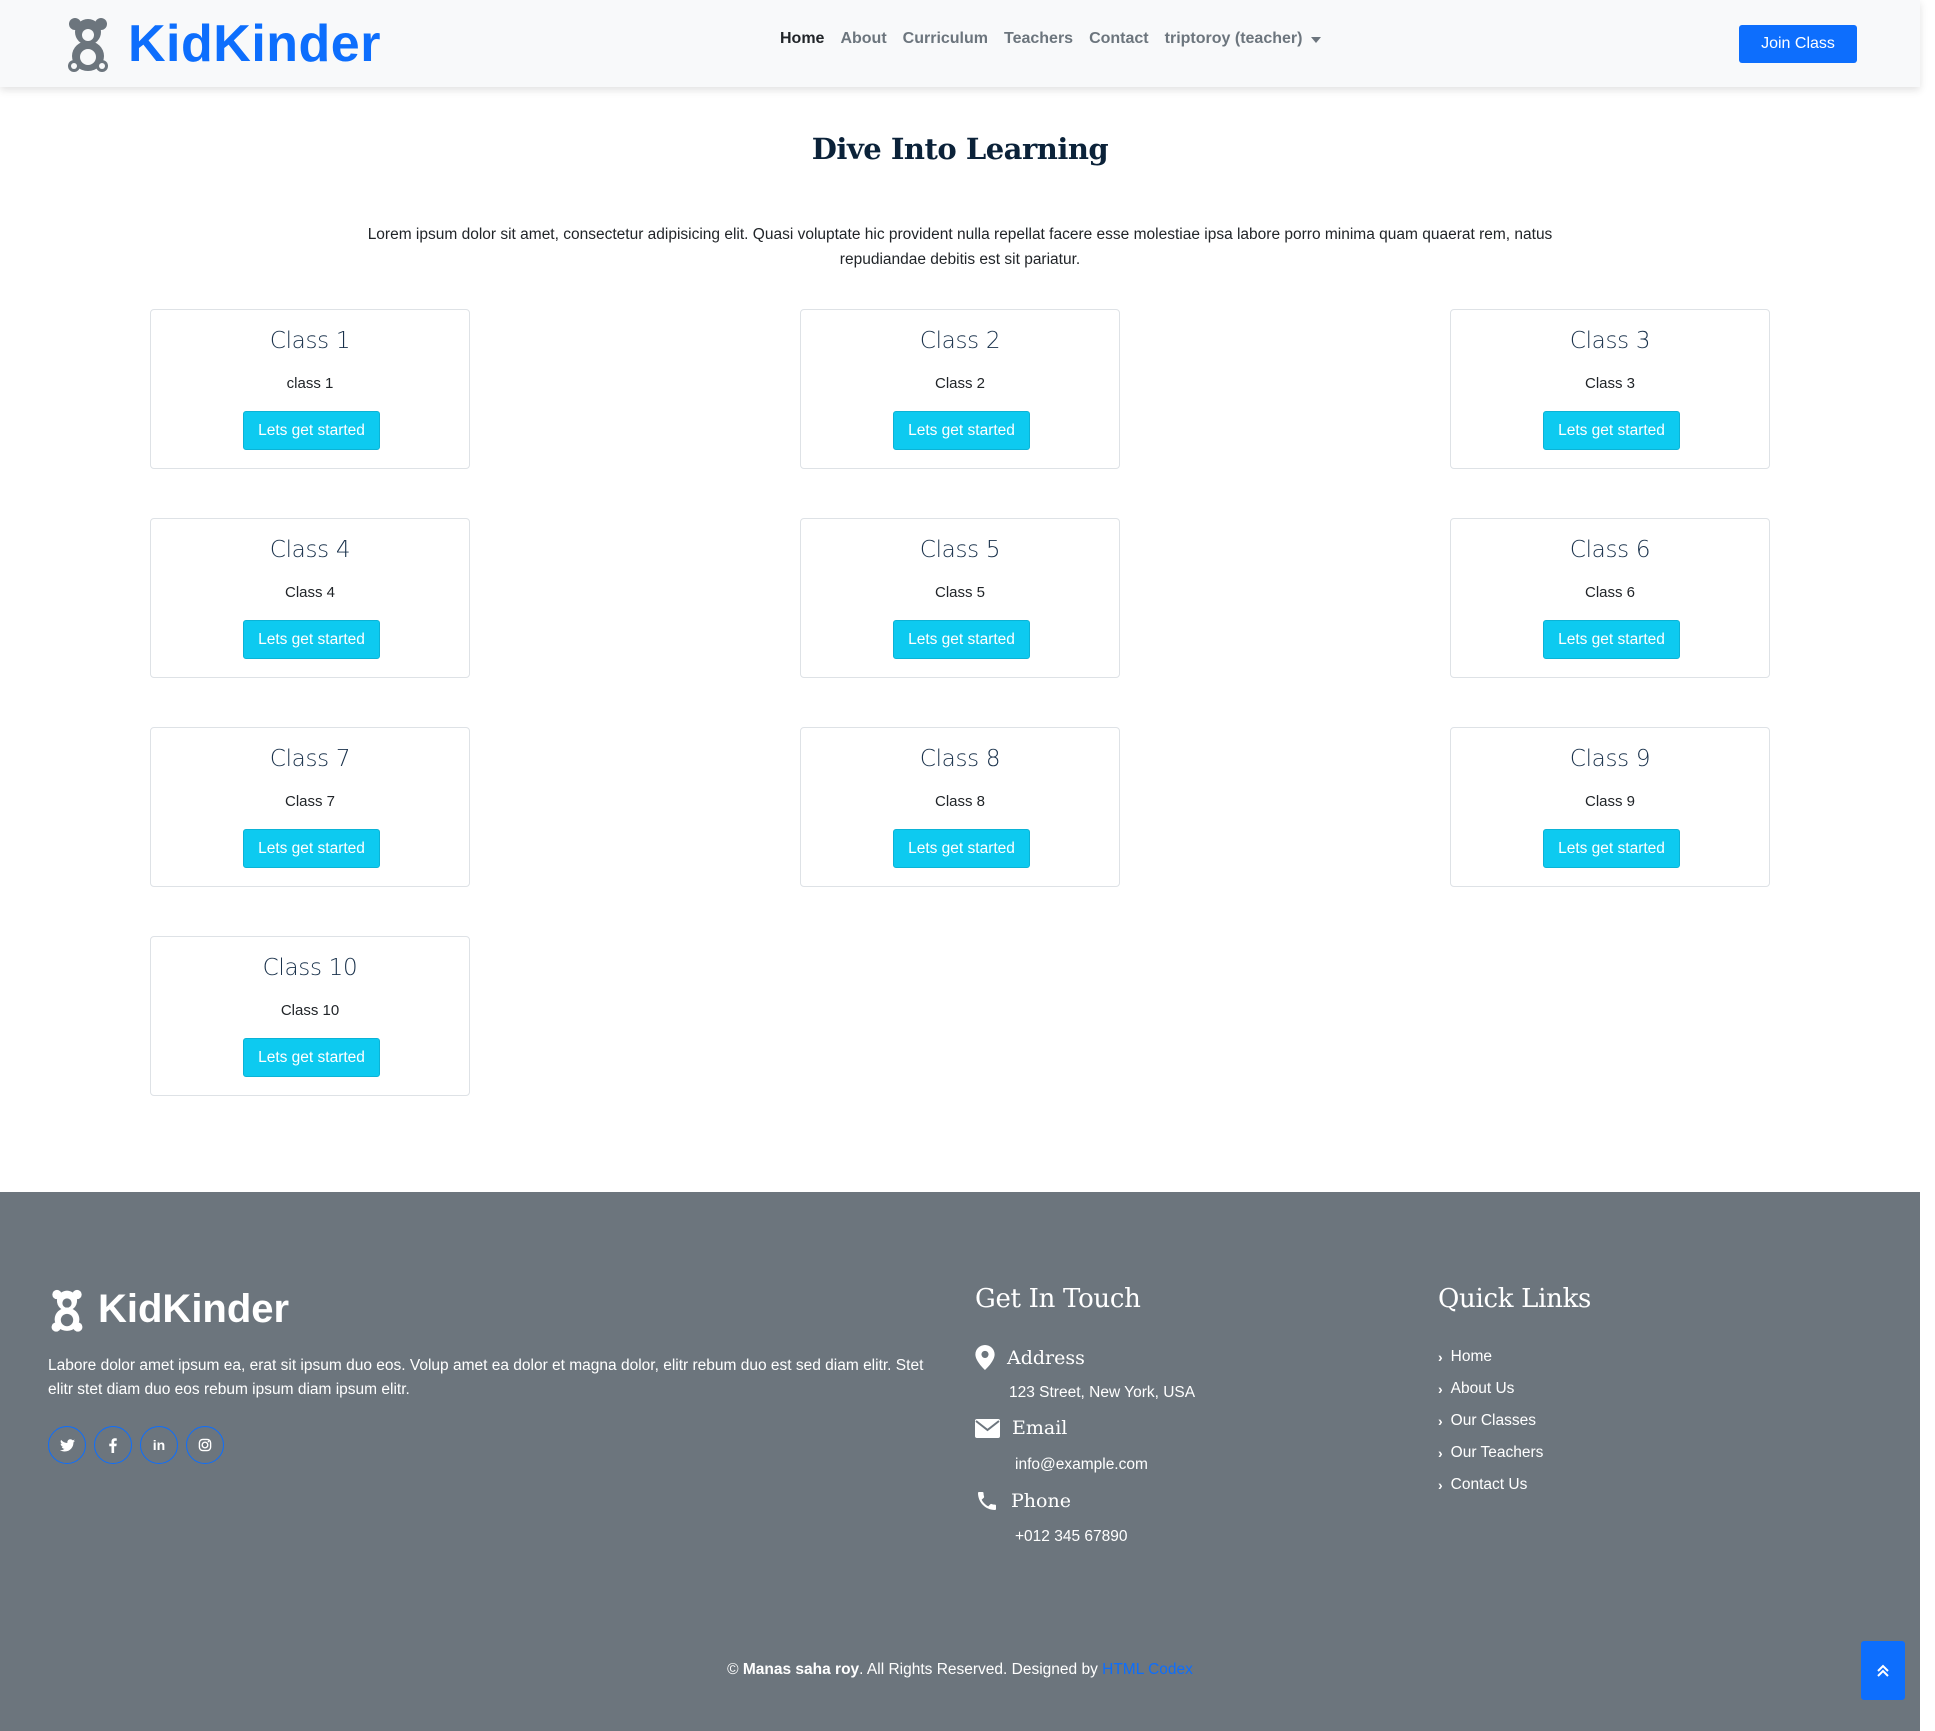 The image size is (1935, 1731). Describe the element at coordinates (1081, 1465) in the screenshot. I see `email-value: info@example.com` at that location.